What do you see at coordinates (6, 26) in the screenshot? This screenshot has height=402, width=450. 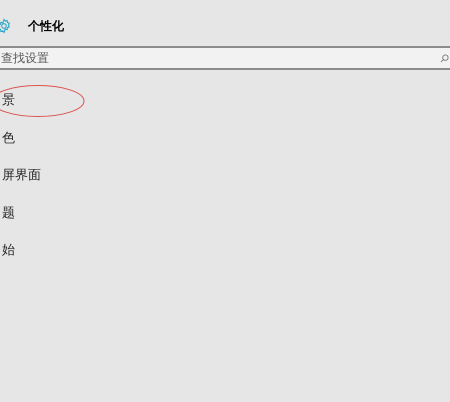 I see `settings-icon` at bounding box center [6, 26].